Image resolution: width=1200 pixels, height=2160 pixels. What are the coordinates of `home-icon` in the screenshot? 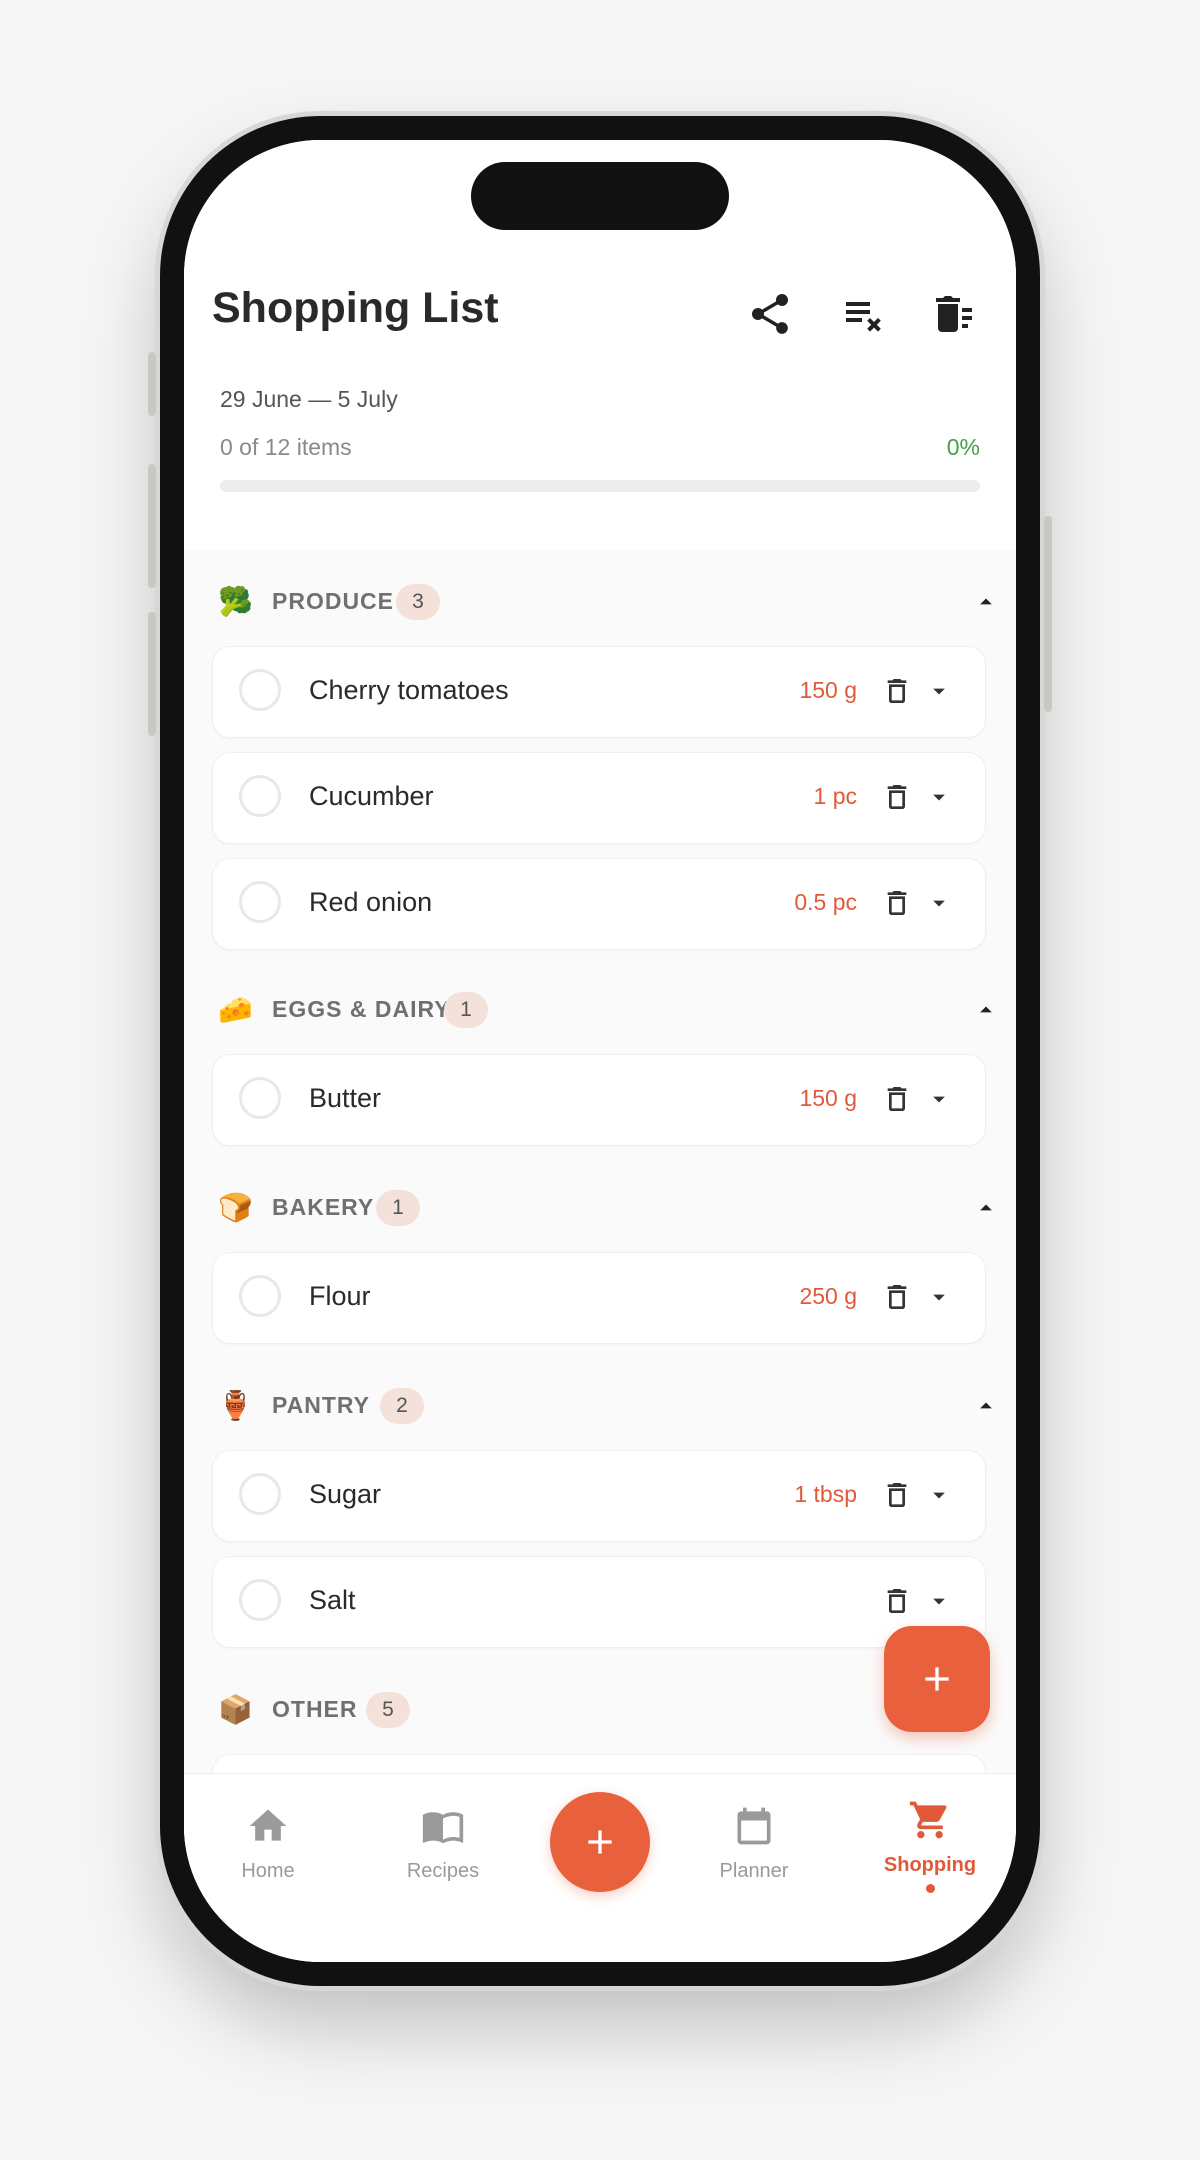 It's located at (268, 1825).